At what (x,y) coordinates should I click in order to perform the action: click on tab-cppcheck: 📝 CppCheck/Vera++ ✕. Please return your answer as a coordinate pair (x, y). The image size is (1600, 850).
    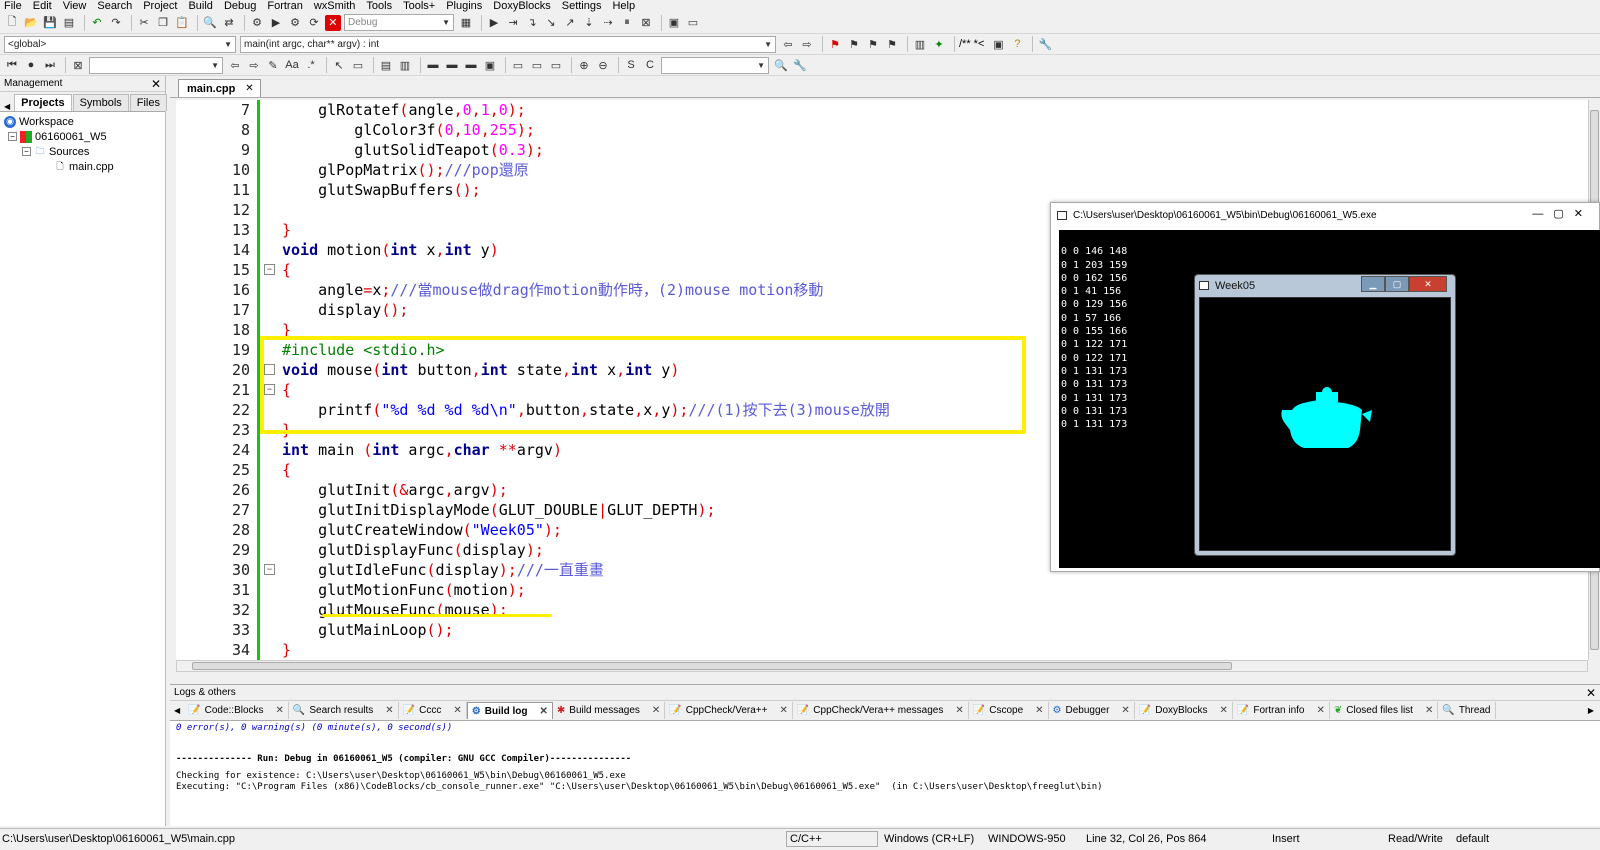
    Looking at the image, I should click on (729, 710).